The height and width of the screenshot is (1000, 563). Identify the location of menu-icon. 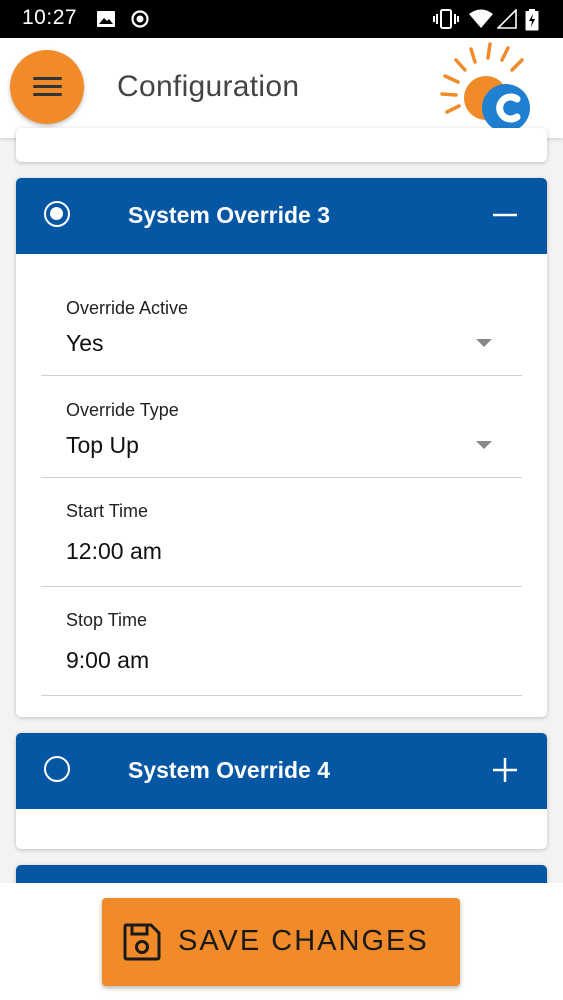
(47, 78).